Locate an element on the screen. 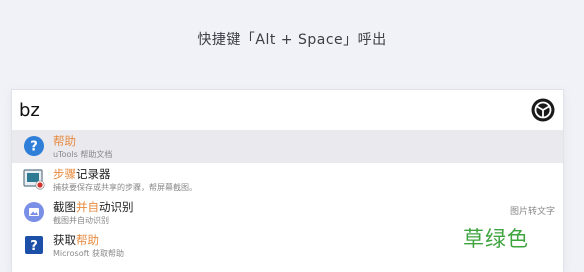 The image size is (584, 272). result-desc: Microsoft 获取帮助 is located at coordinates (88, 253).